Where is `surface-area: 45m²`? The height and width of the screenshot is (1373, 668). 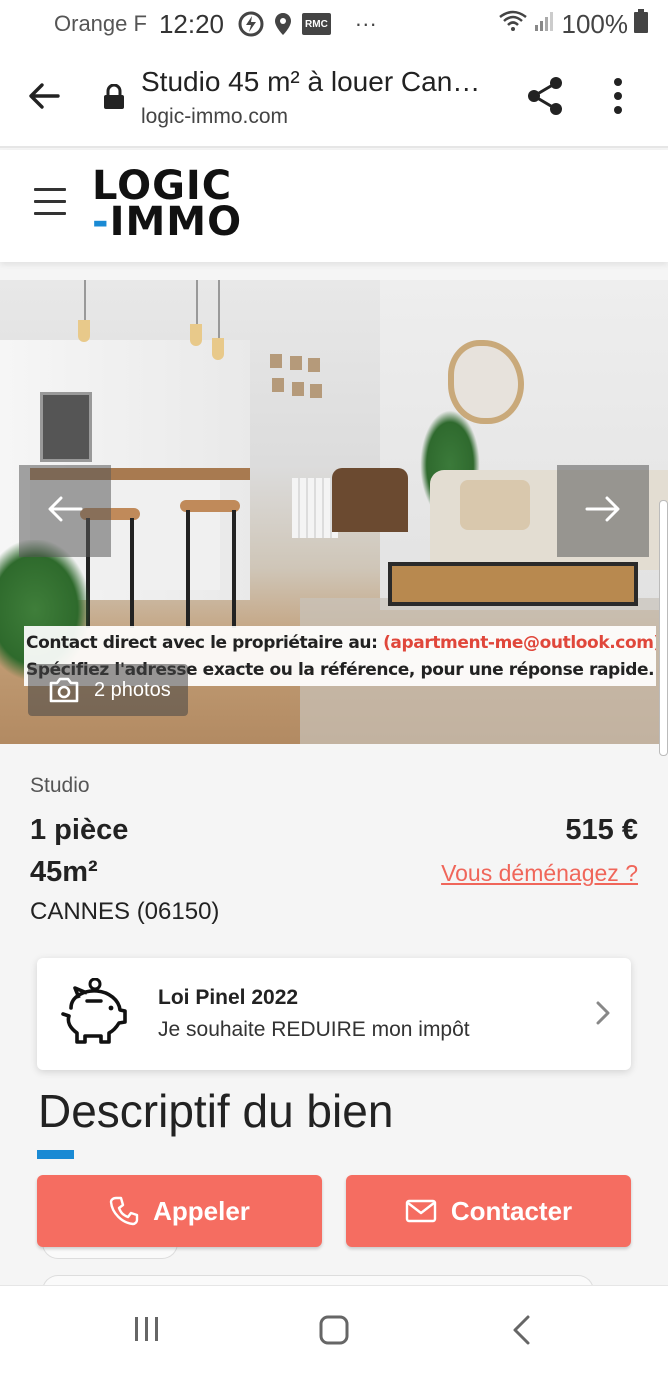
surface-area: 45m² is located at coordinates (64, 872).